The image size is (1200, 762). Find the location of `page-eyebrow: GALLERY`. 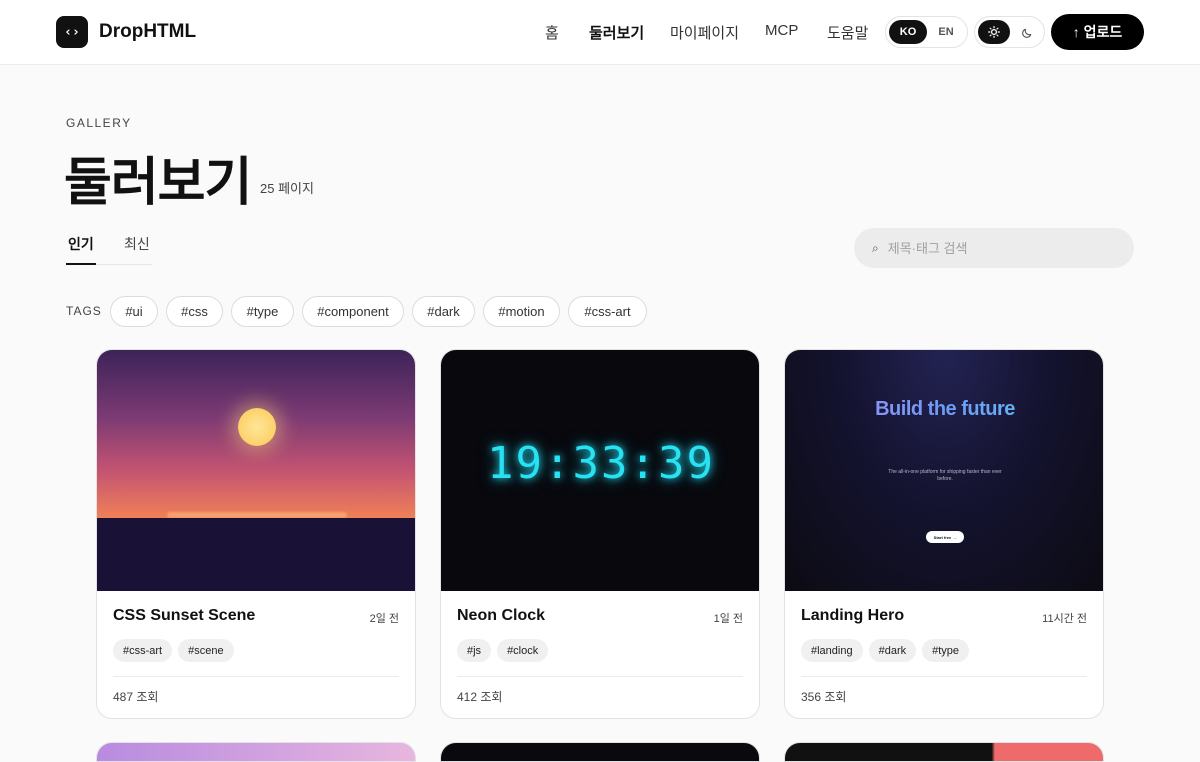

page-eyebrow: GALLERY is located at coordinates (99, 123).